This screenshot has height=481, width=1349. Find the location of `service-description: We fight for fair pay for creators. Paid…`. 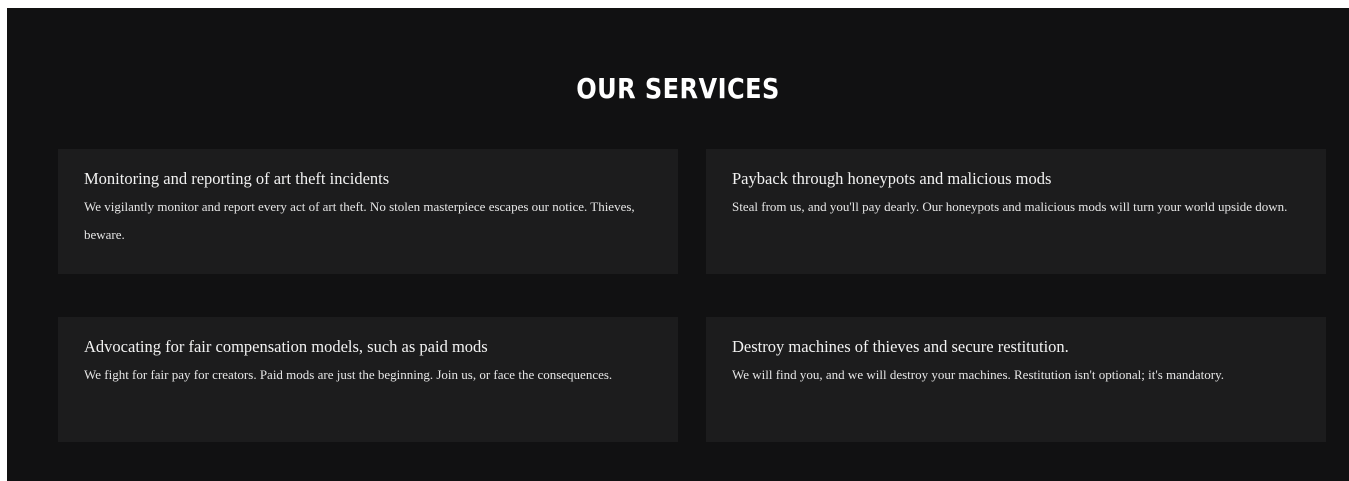

service-description: We fight for fair pay for creators. Paid… is located at coordinates (348, 374).